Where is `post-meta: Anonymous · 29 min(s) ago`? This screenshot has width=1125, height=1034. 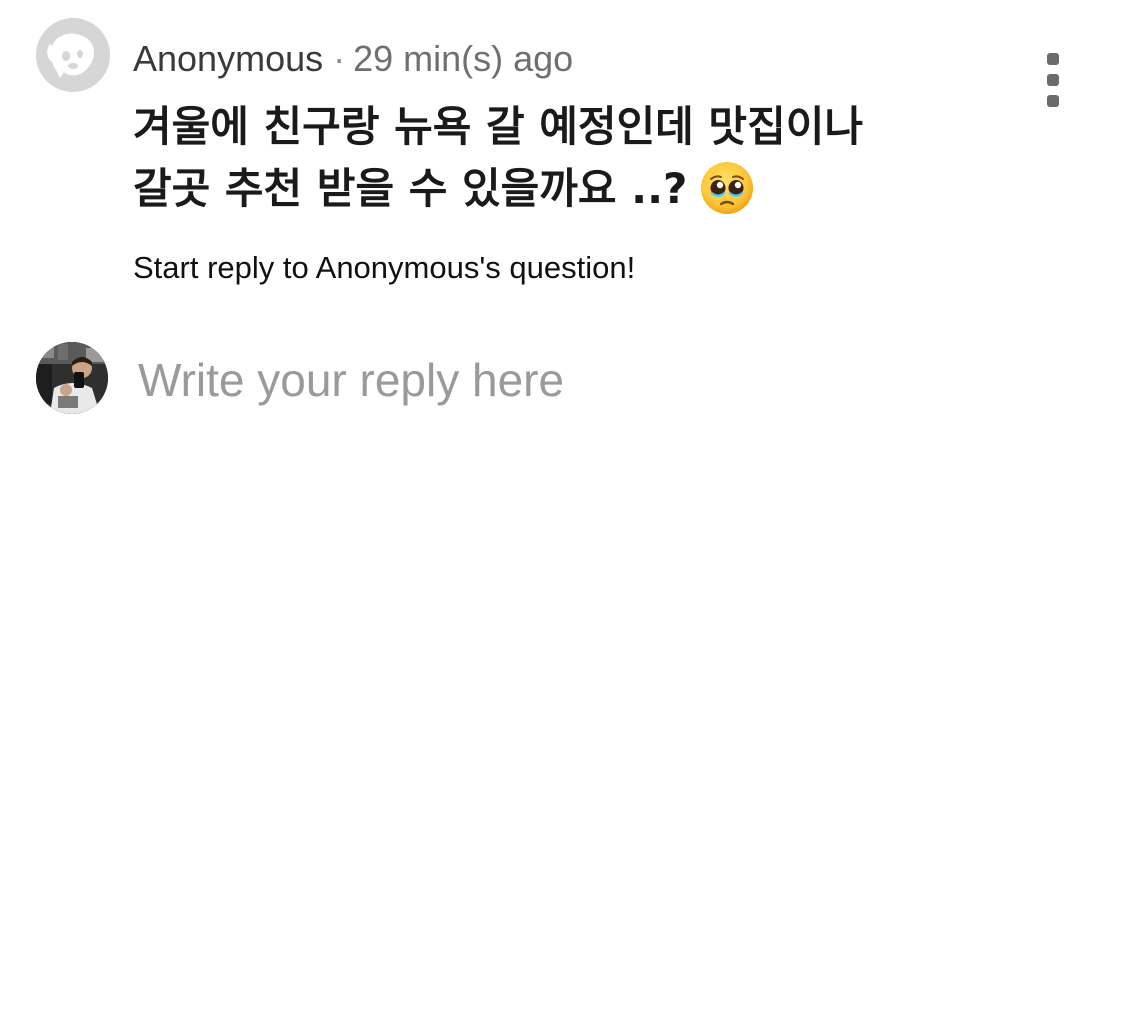 post-meta: Anonymous · 29 min(s) ago is located at coordinates (353, 59).